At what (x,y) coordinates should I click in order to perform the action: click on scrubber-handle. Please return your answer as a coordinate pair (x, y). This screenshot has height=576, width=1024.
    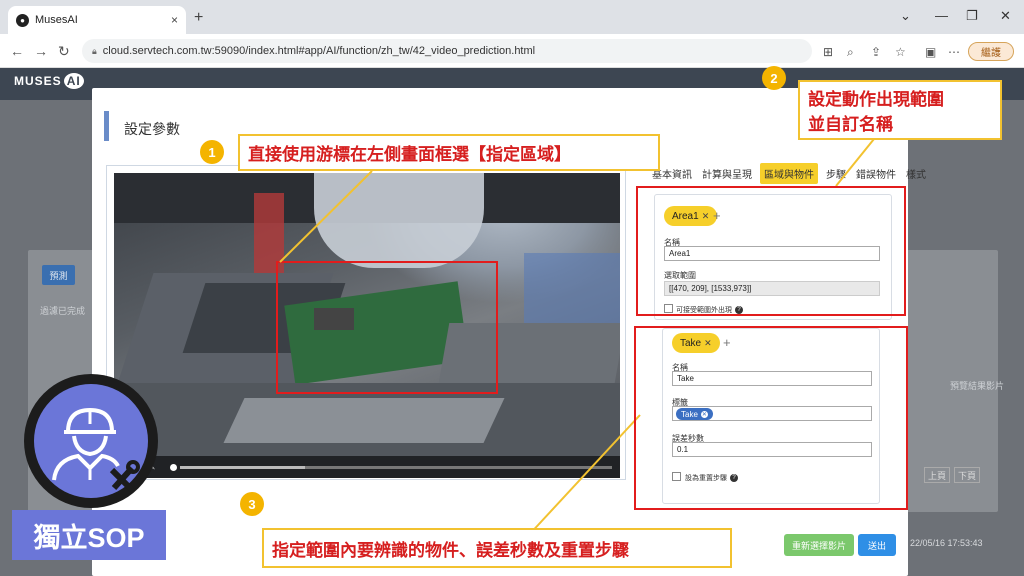
    Looking at the image, I should click on (173, 467).